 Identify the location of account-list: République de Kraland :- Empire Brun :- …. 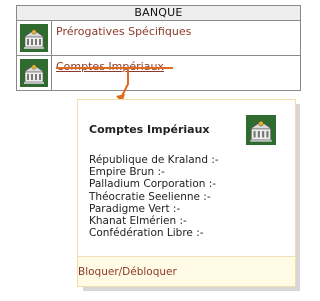
(154, 196).